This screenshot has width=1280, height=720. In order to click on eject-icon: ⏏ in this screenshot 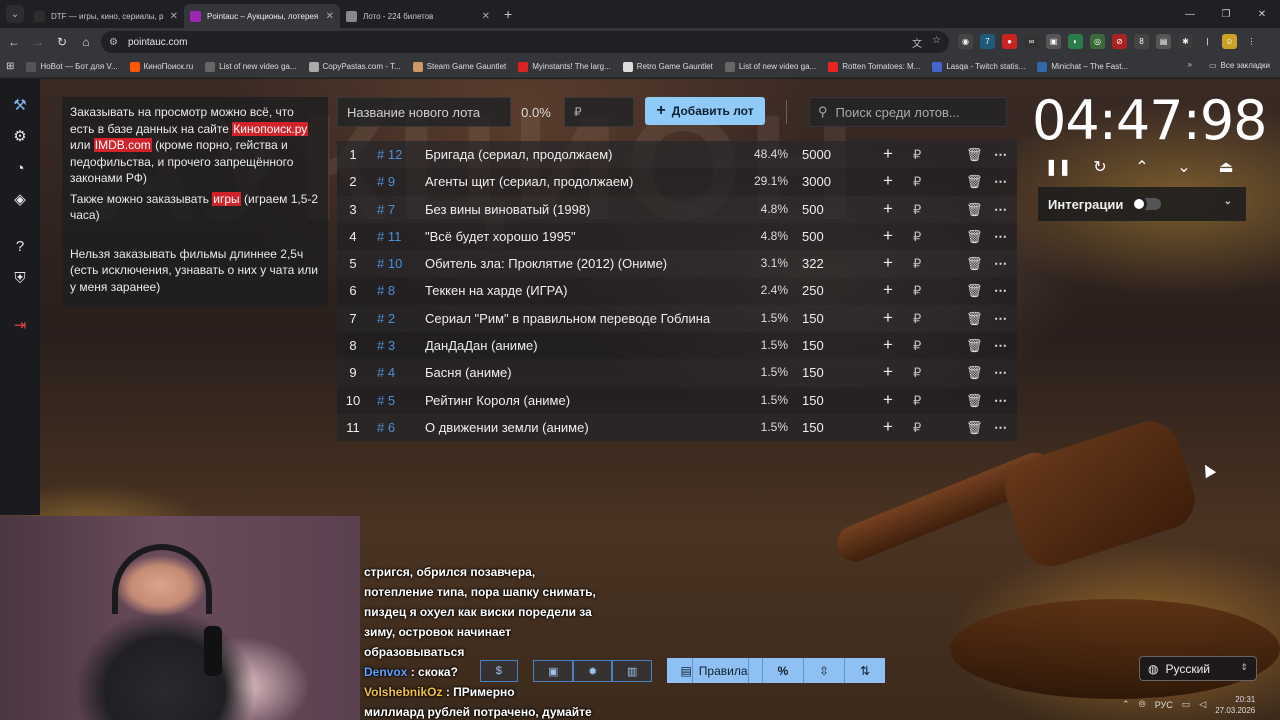, I will do `click(1226, 167)`.